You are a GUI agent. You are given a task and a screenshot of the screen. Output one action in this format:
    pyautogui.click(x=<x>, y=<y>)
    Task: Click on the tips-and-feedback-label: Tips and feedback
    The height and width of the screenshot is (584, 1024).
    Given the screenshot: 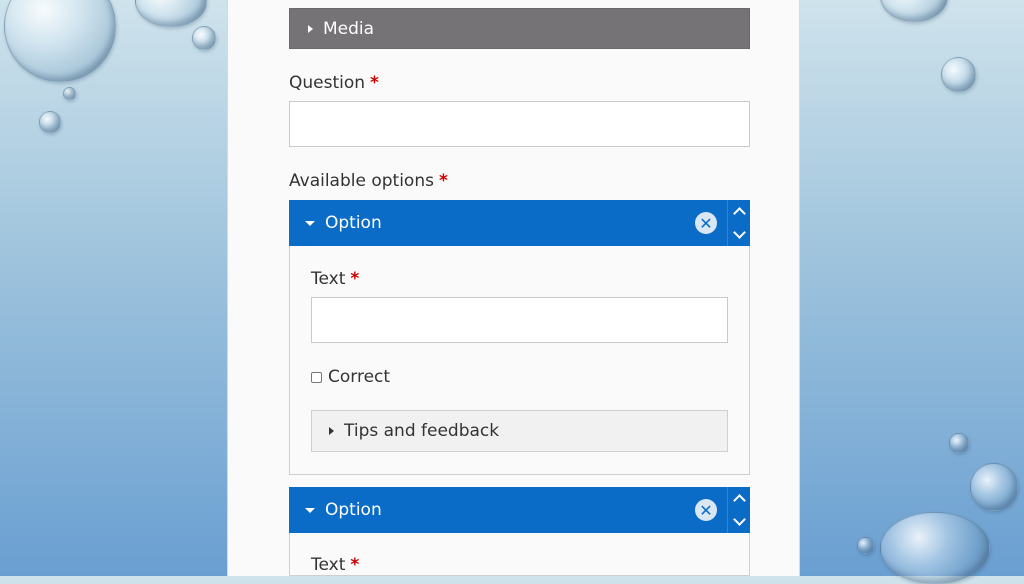 What is the action you would take?
    pyautogui.click(x=422, y=431)
    